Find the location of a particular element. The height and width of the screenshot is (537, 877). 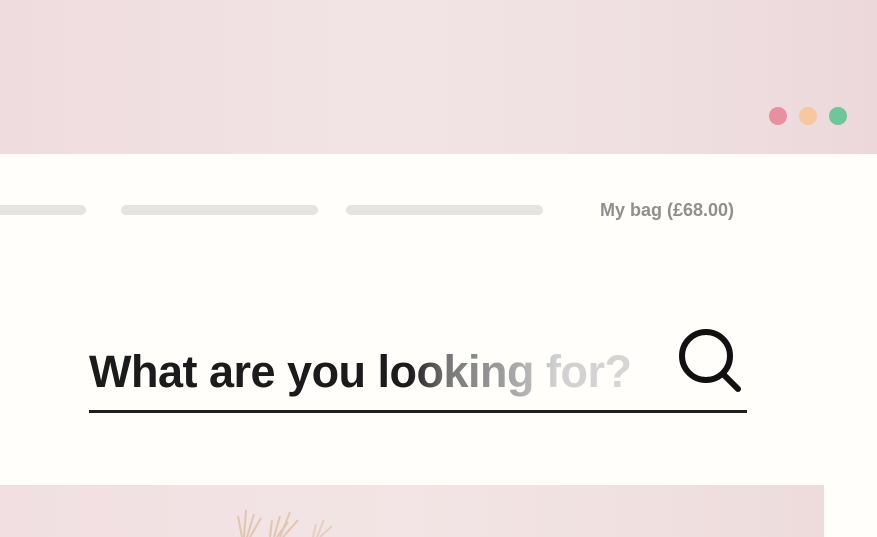

search-underline is located at coordinates (418, 411).